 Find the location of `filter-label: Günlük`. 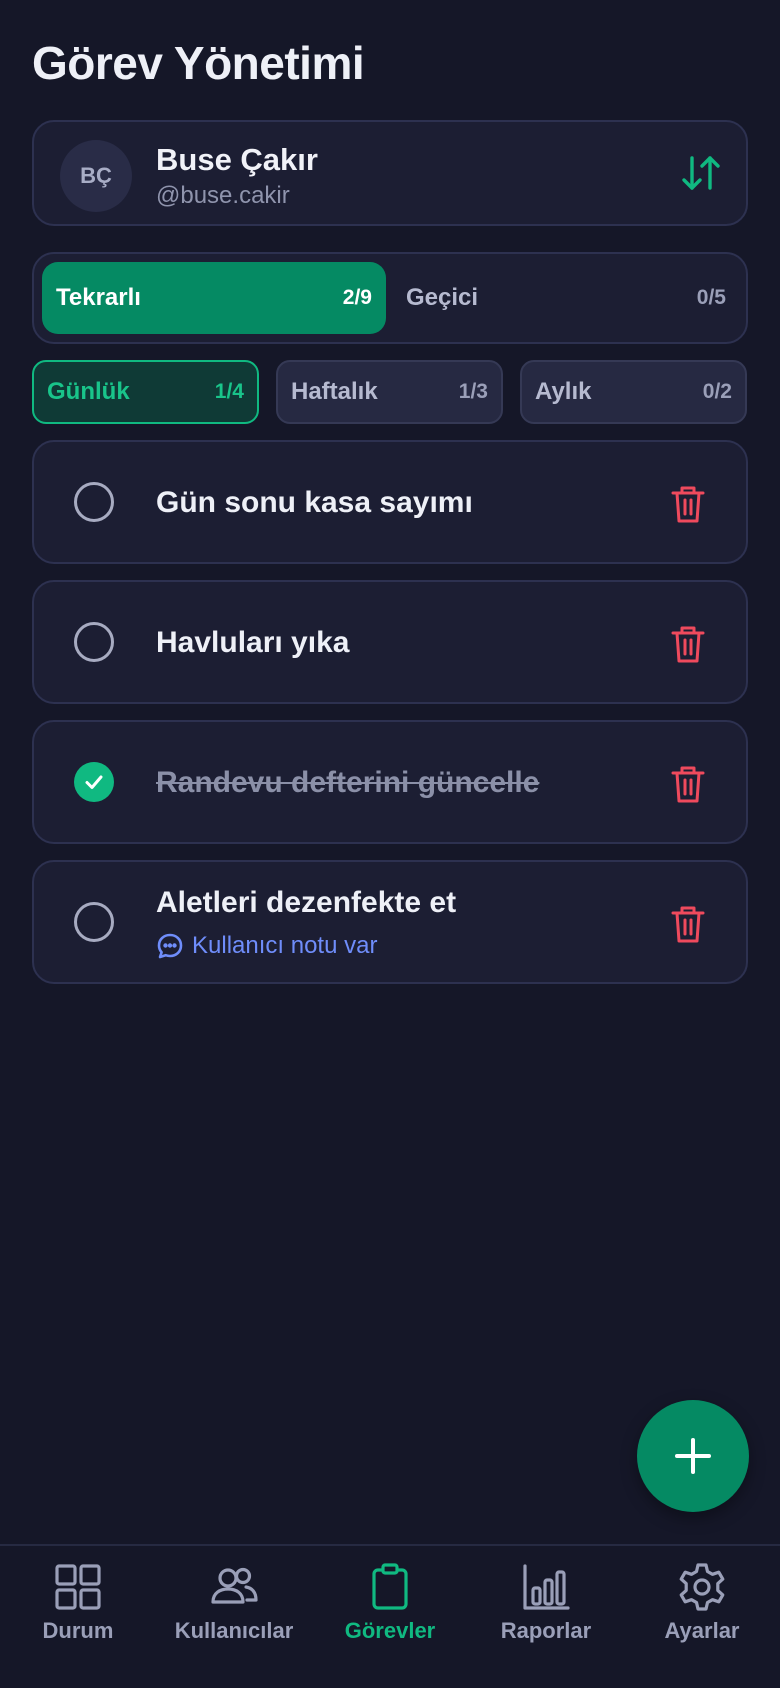

filter-label: Günlük is located at coordinates (88, 391).